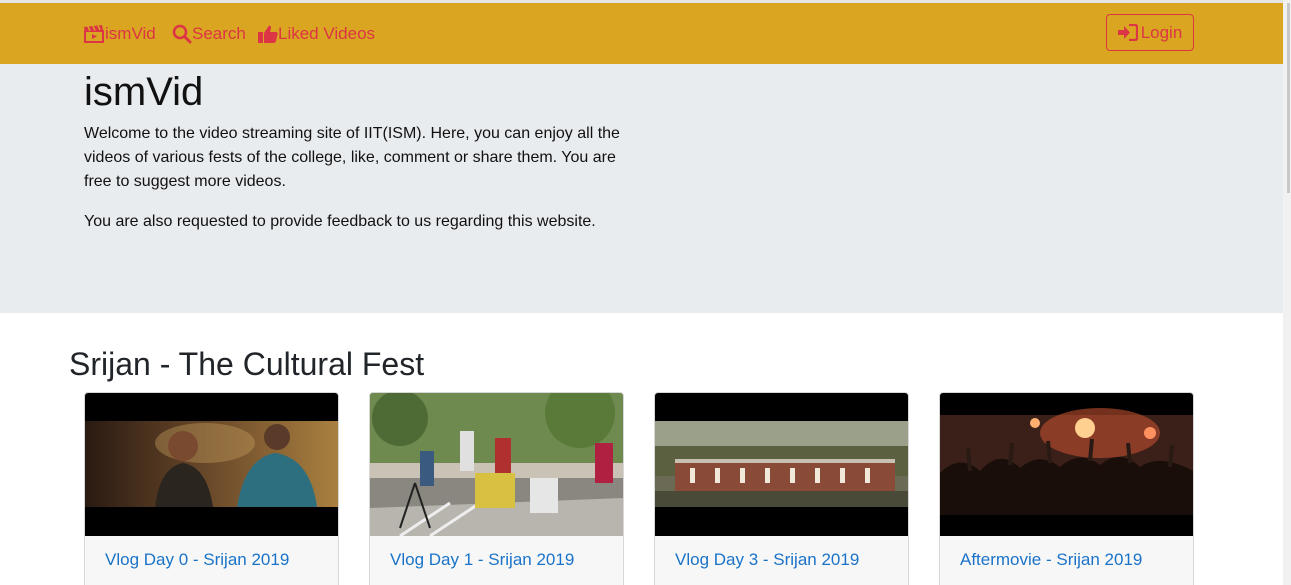 The image size is (1291, 585). I want to click on page-title: ismVid, so click(144, 92).